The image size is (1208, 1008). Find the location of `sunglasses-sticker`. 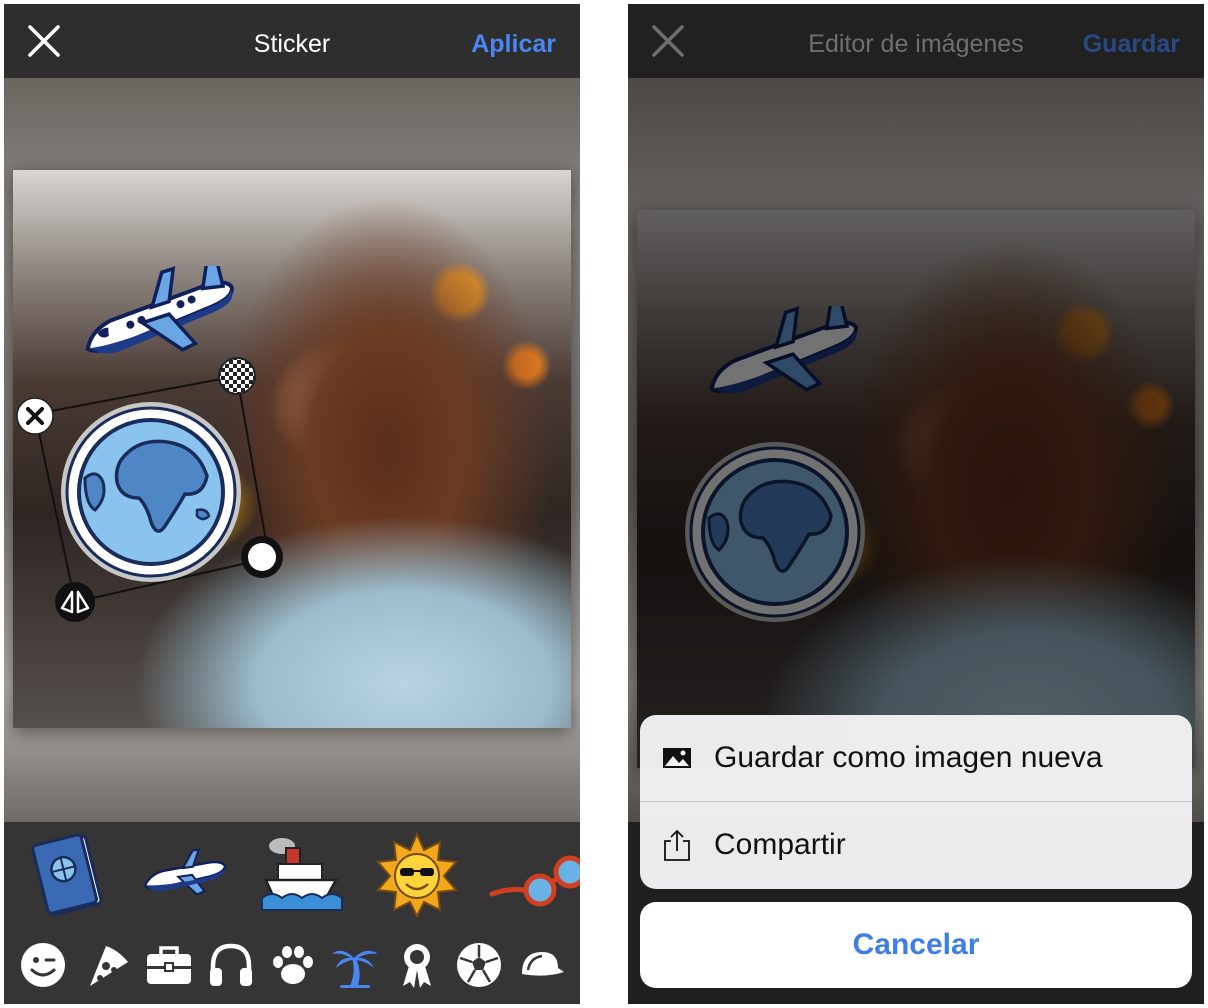

sunglasses-sticker is located at coordinates (534, 875).